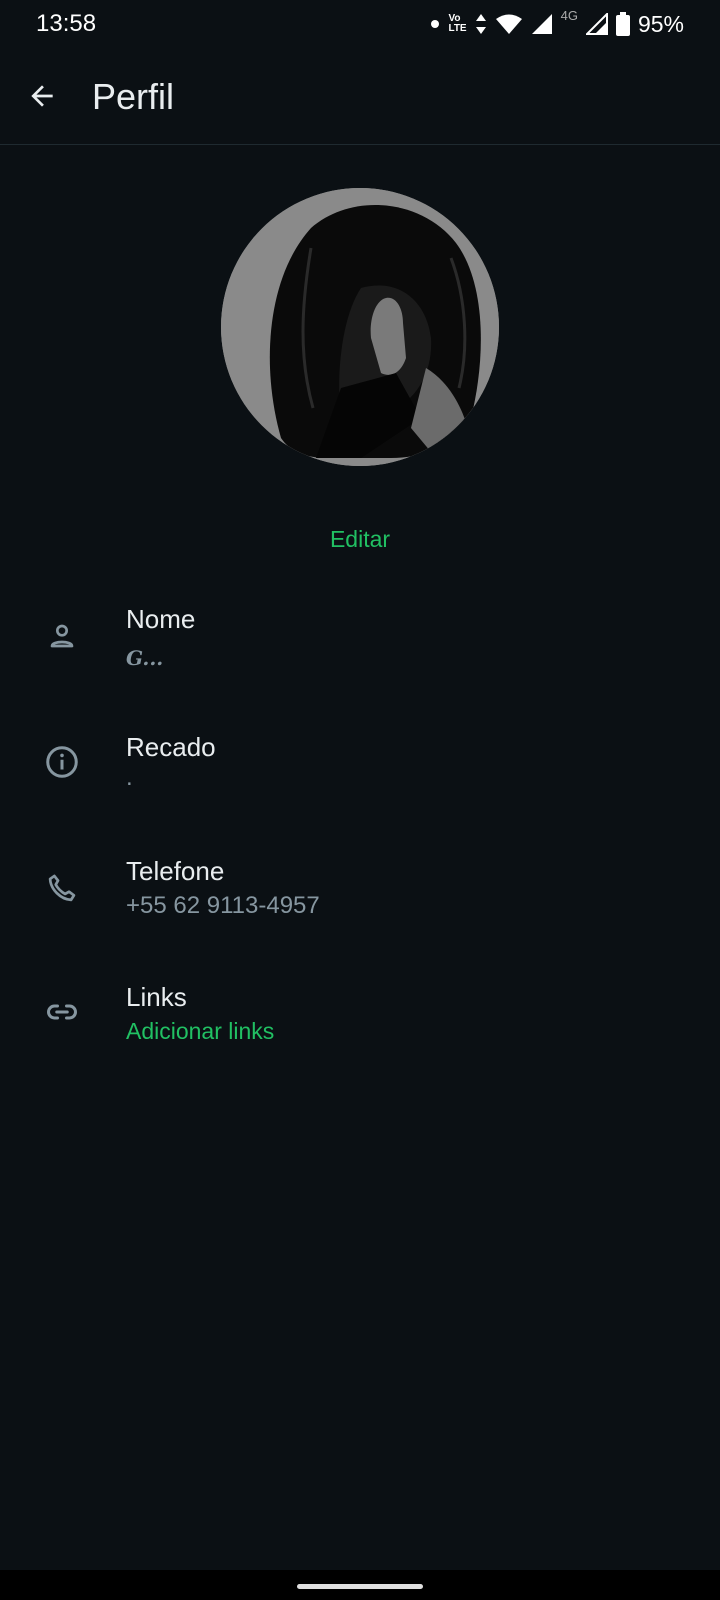  I want to click on name-label: Nome, so click(161, 619).